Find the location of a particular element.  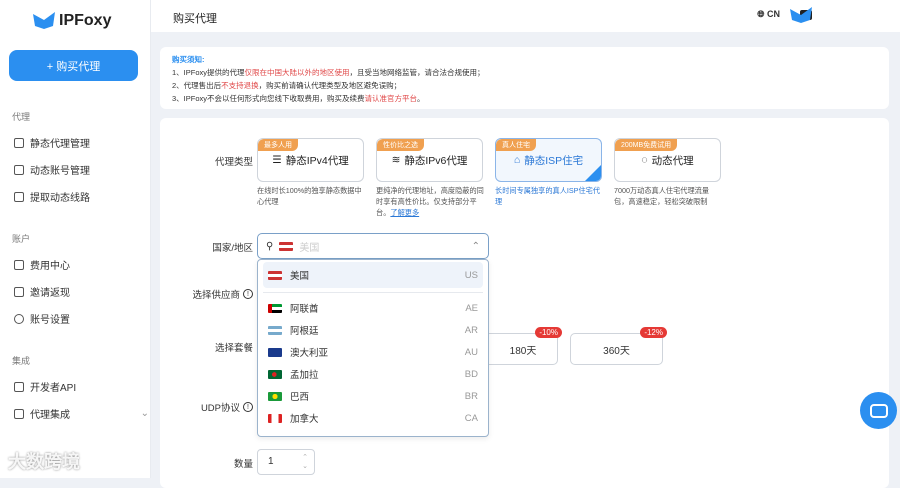

proxy-type-dynamic: 200MB免费试用 ◌ 动态代理 is located at coordinates (667, 160).